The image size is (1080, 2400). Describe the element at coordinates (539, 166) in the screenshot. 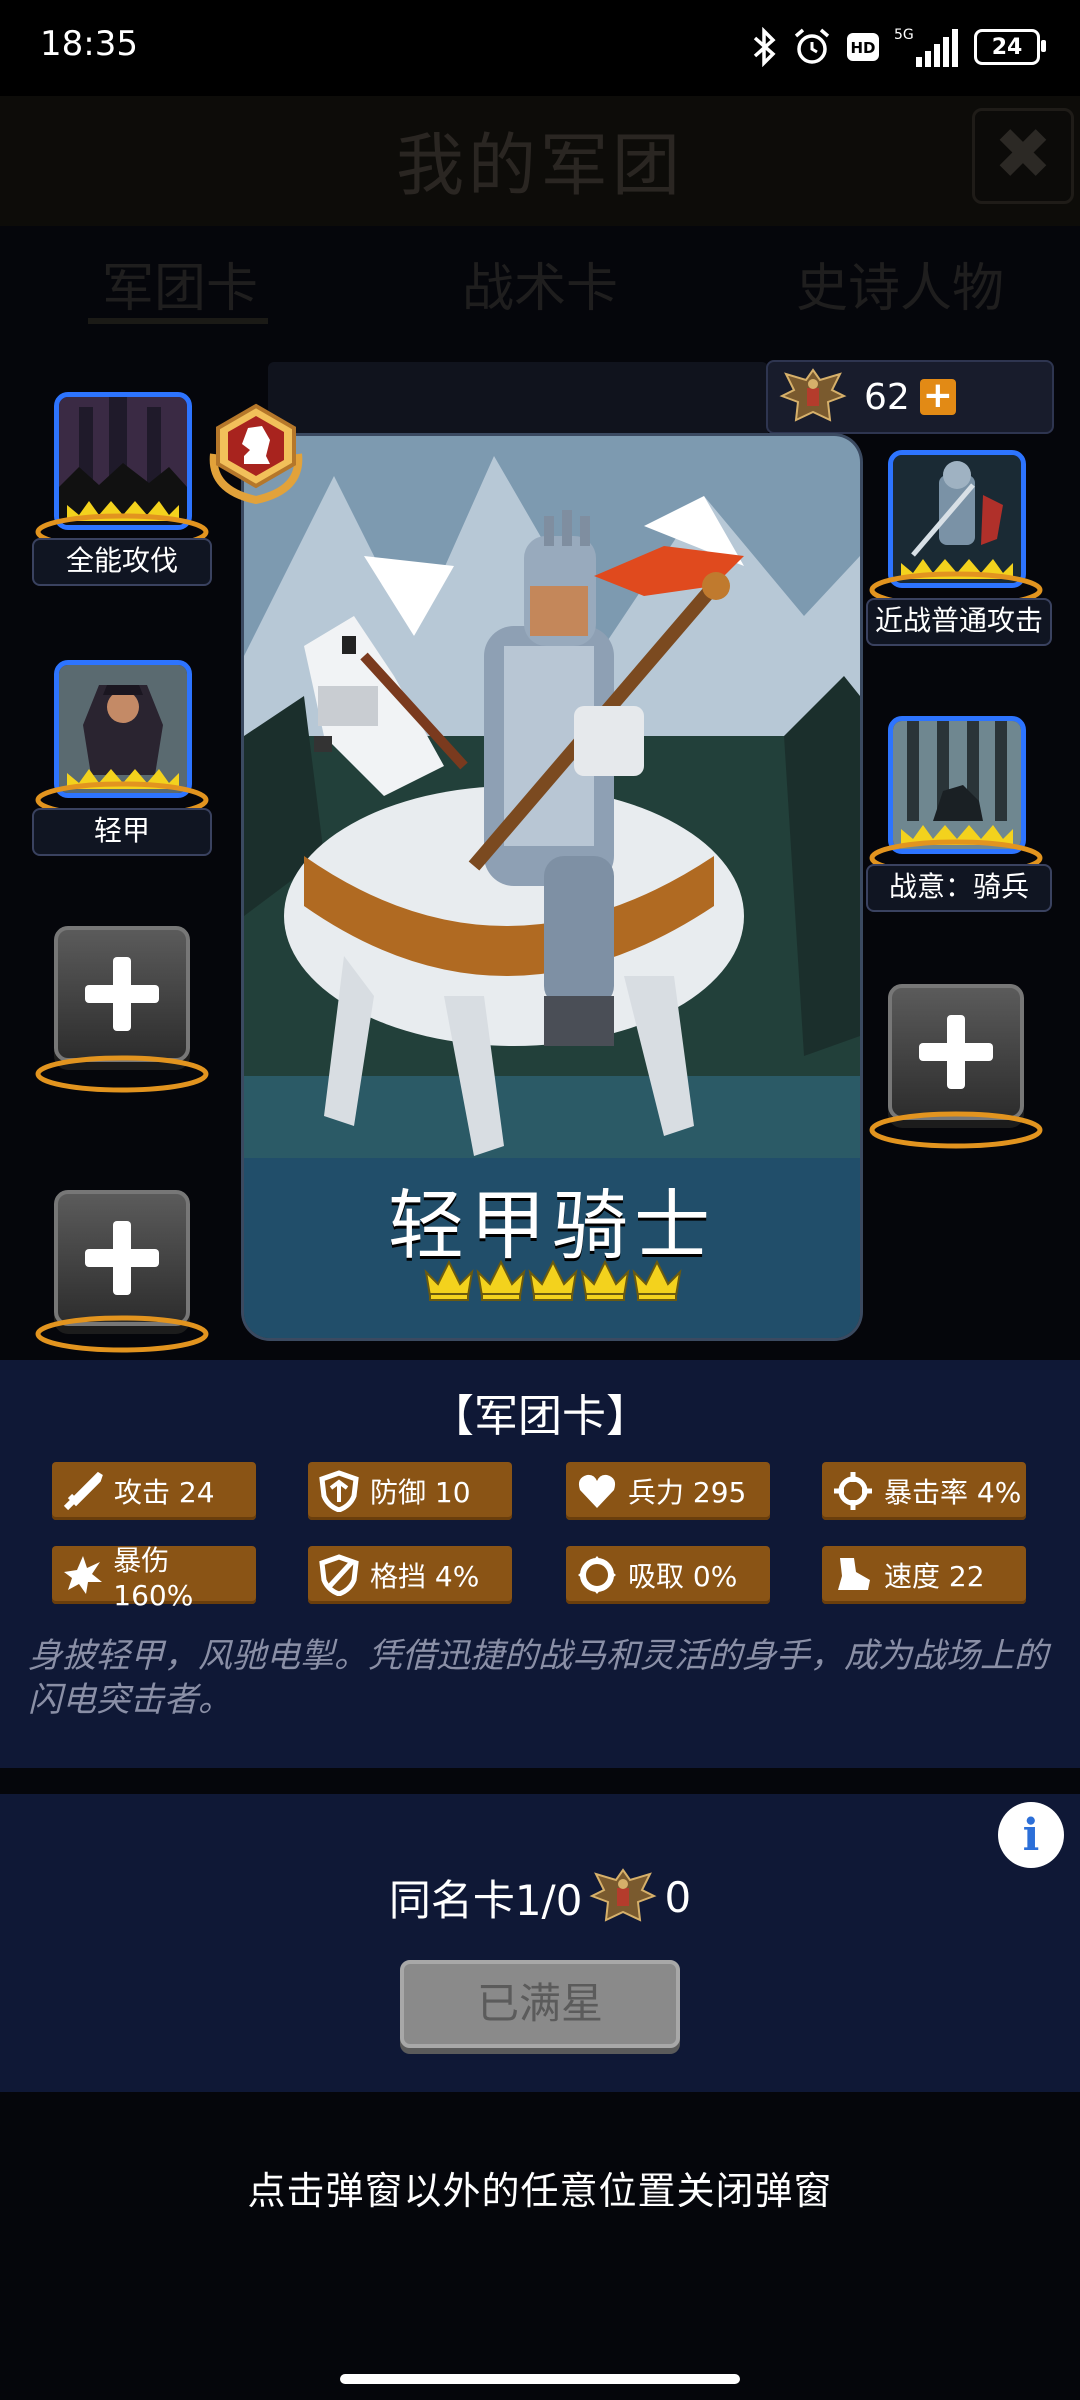

I see `page-title: 我的军团` at that location.